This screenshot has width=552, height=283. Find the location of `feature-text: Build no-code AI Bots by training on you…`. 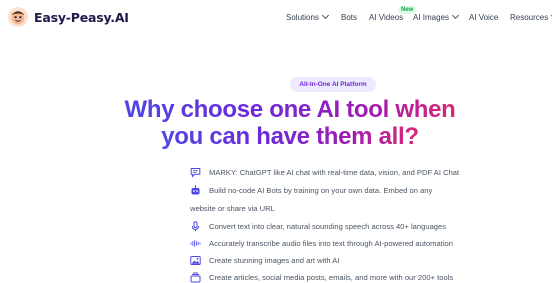

feature-text: Build no-code AI Bots by training on you… is located at coordinates (321, 190).